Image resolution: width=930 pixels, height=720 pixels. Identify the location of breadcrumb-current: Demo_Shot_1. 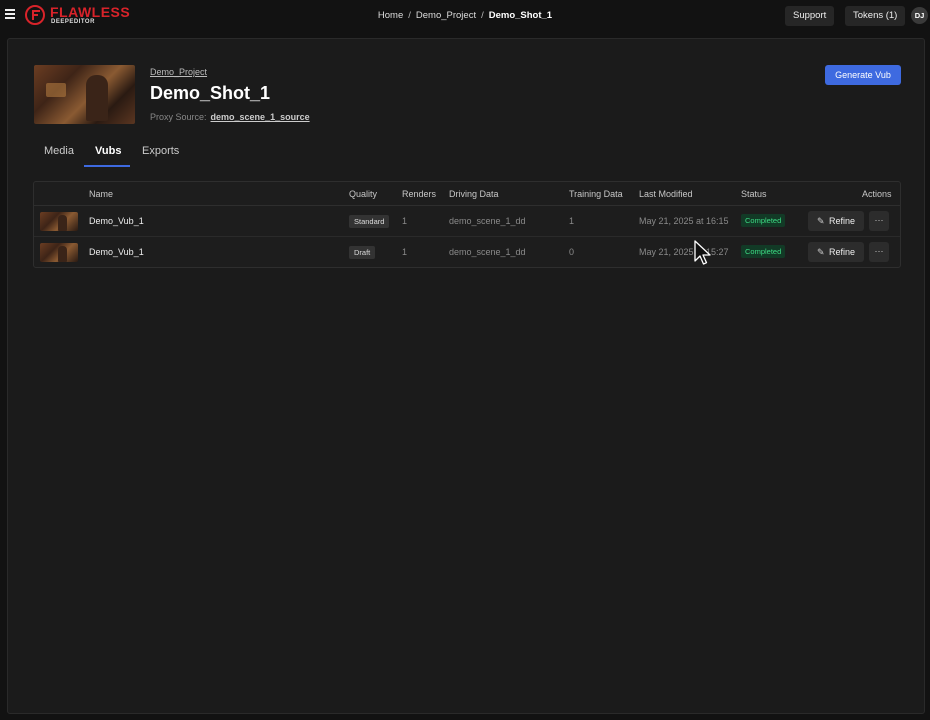
(520, 15).